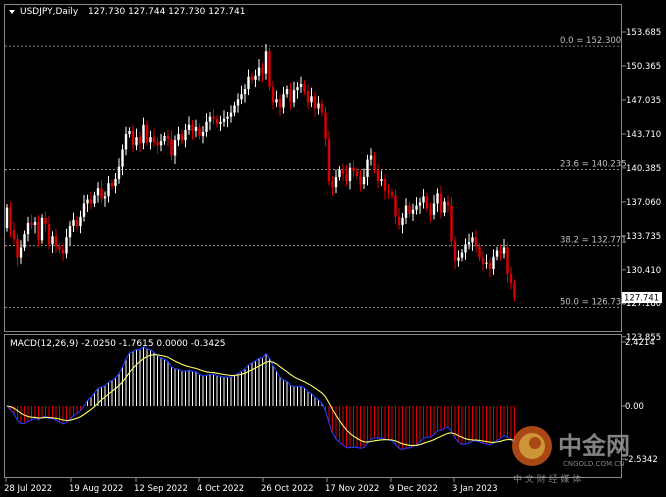 This screenshot has width=666, height=497. I want to click on watermark-tagline: 中 文 财 经 媒 体, so click(547, 479).